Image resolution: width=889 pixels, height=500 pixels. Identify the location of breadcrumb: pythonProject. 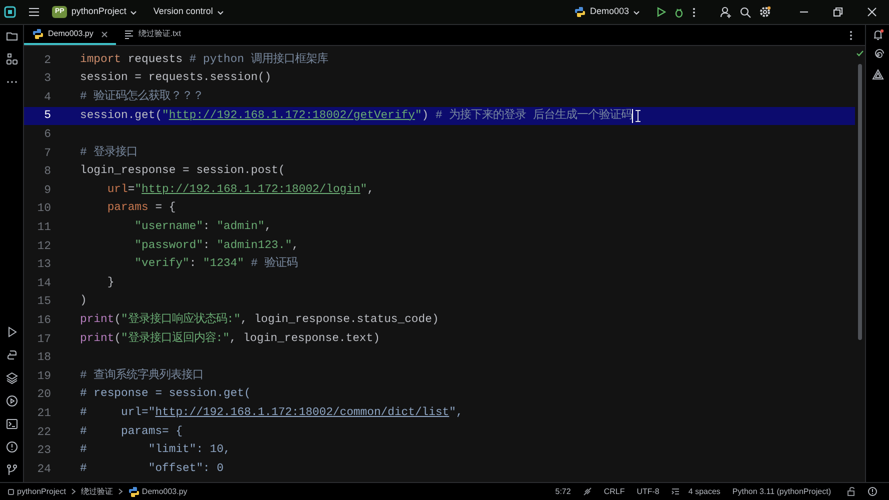
(41, 492).